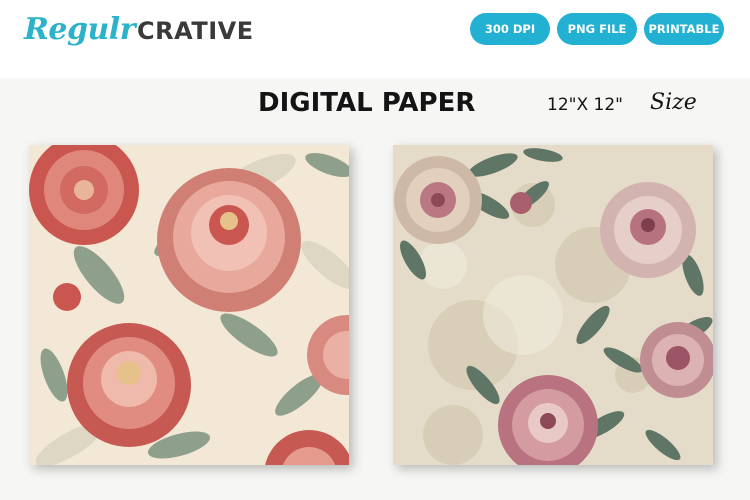 Image resolution: width=750 pixels, height=500 pixels. I want to click on badge-300-dpi: 300 DPI, so click(510, 29).